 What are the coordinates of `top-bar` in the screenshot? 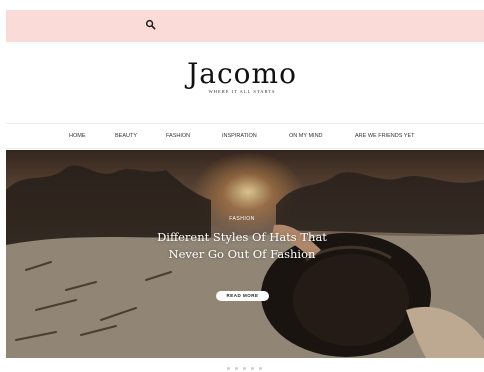 It's located at (245, 26).